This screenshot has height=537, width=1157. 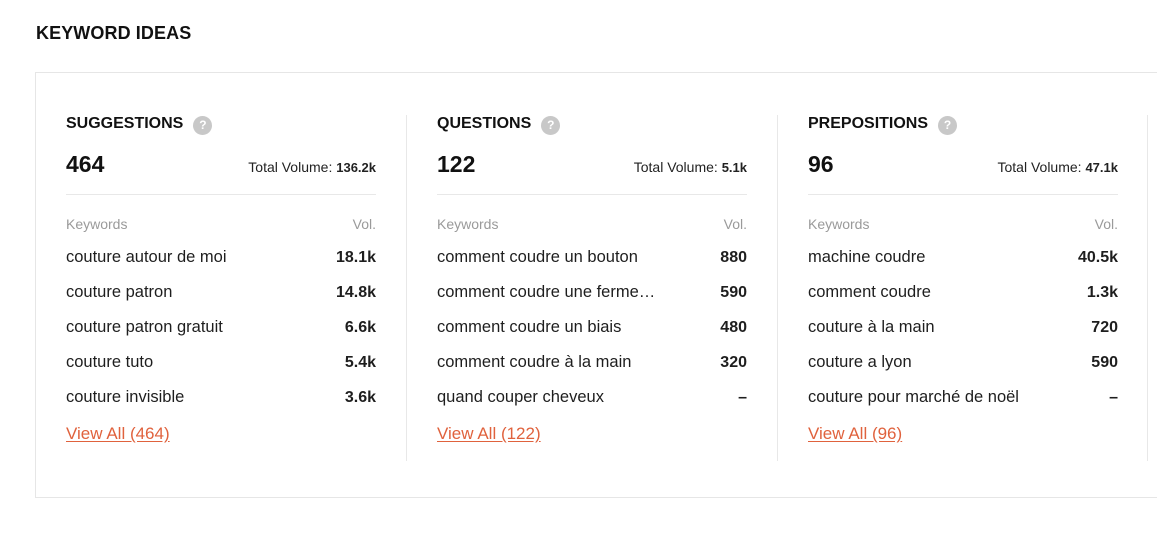 What do you see at coordinates (1097, 257) in the screenshot?
I see `keyword-volume: 40.5k` at bounding box center [1097, 257].